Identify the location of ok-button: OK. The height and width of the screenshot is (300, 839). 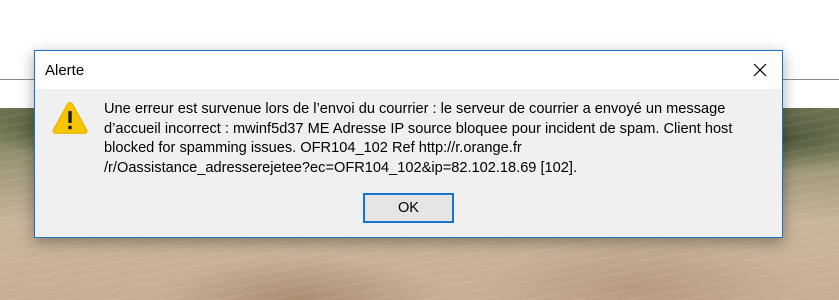
(408, 208).